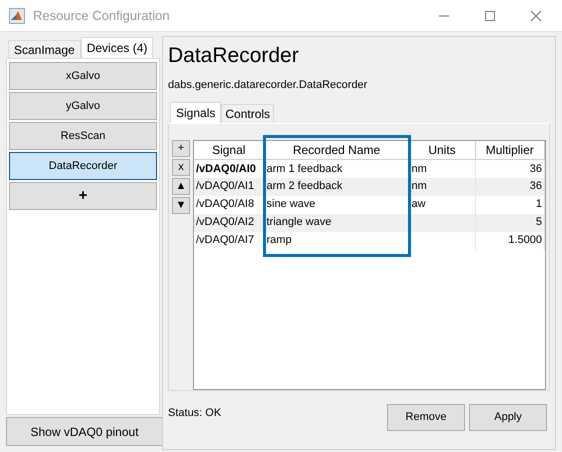 The width and height of the screenshot is (562, 452). Describe the element at coordinates (225, 186) in the screenshot. I see `table-cell: /vDAQ0/AI1` at that location.